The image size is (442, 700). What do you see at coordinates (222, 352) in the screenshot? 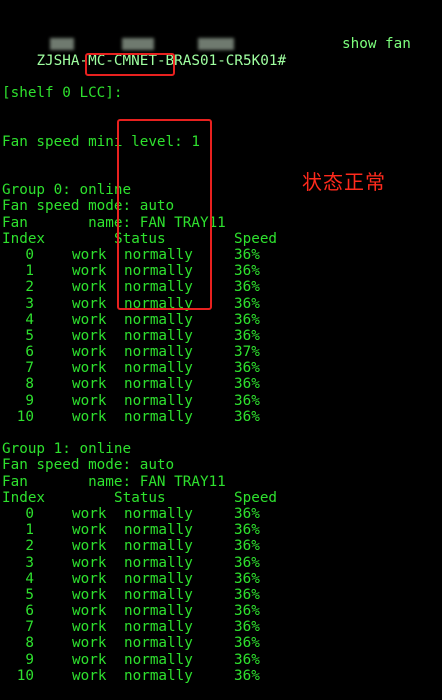
I see `fan-row: 6 work normally 37%` at bounding box center [222, 352].